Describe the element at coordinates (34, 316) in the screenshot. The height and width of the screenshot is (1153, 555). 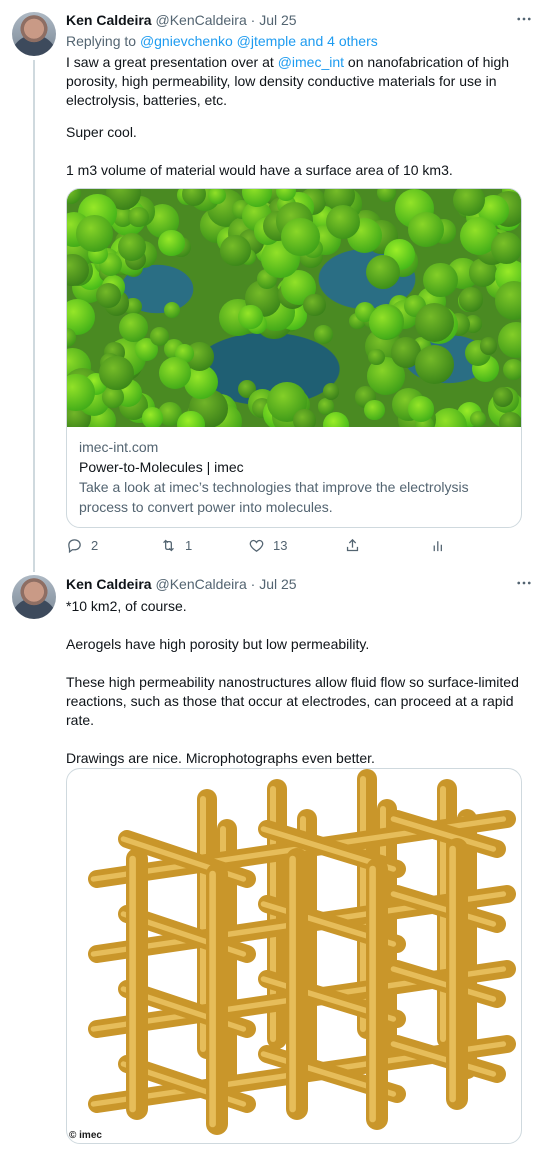
I see `thread-line` at that location.